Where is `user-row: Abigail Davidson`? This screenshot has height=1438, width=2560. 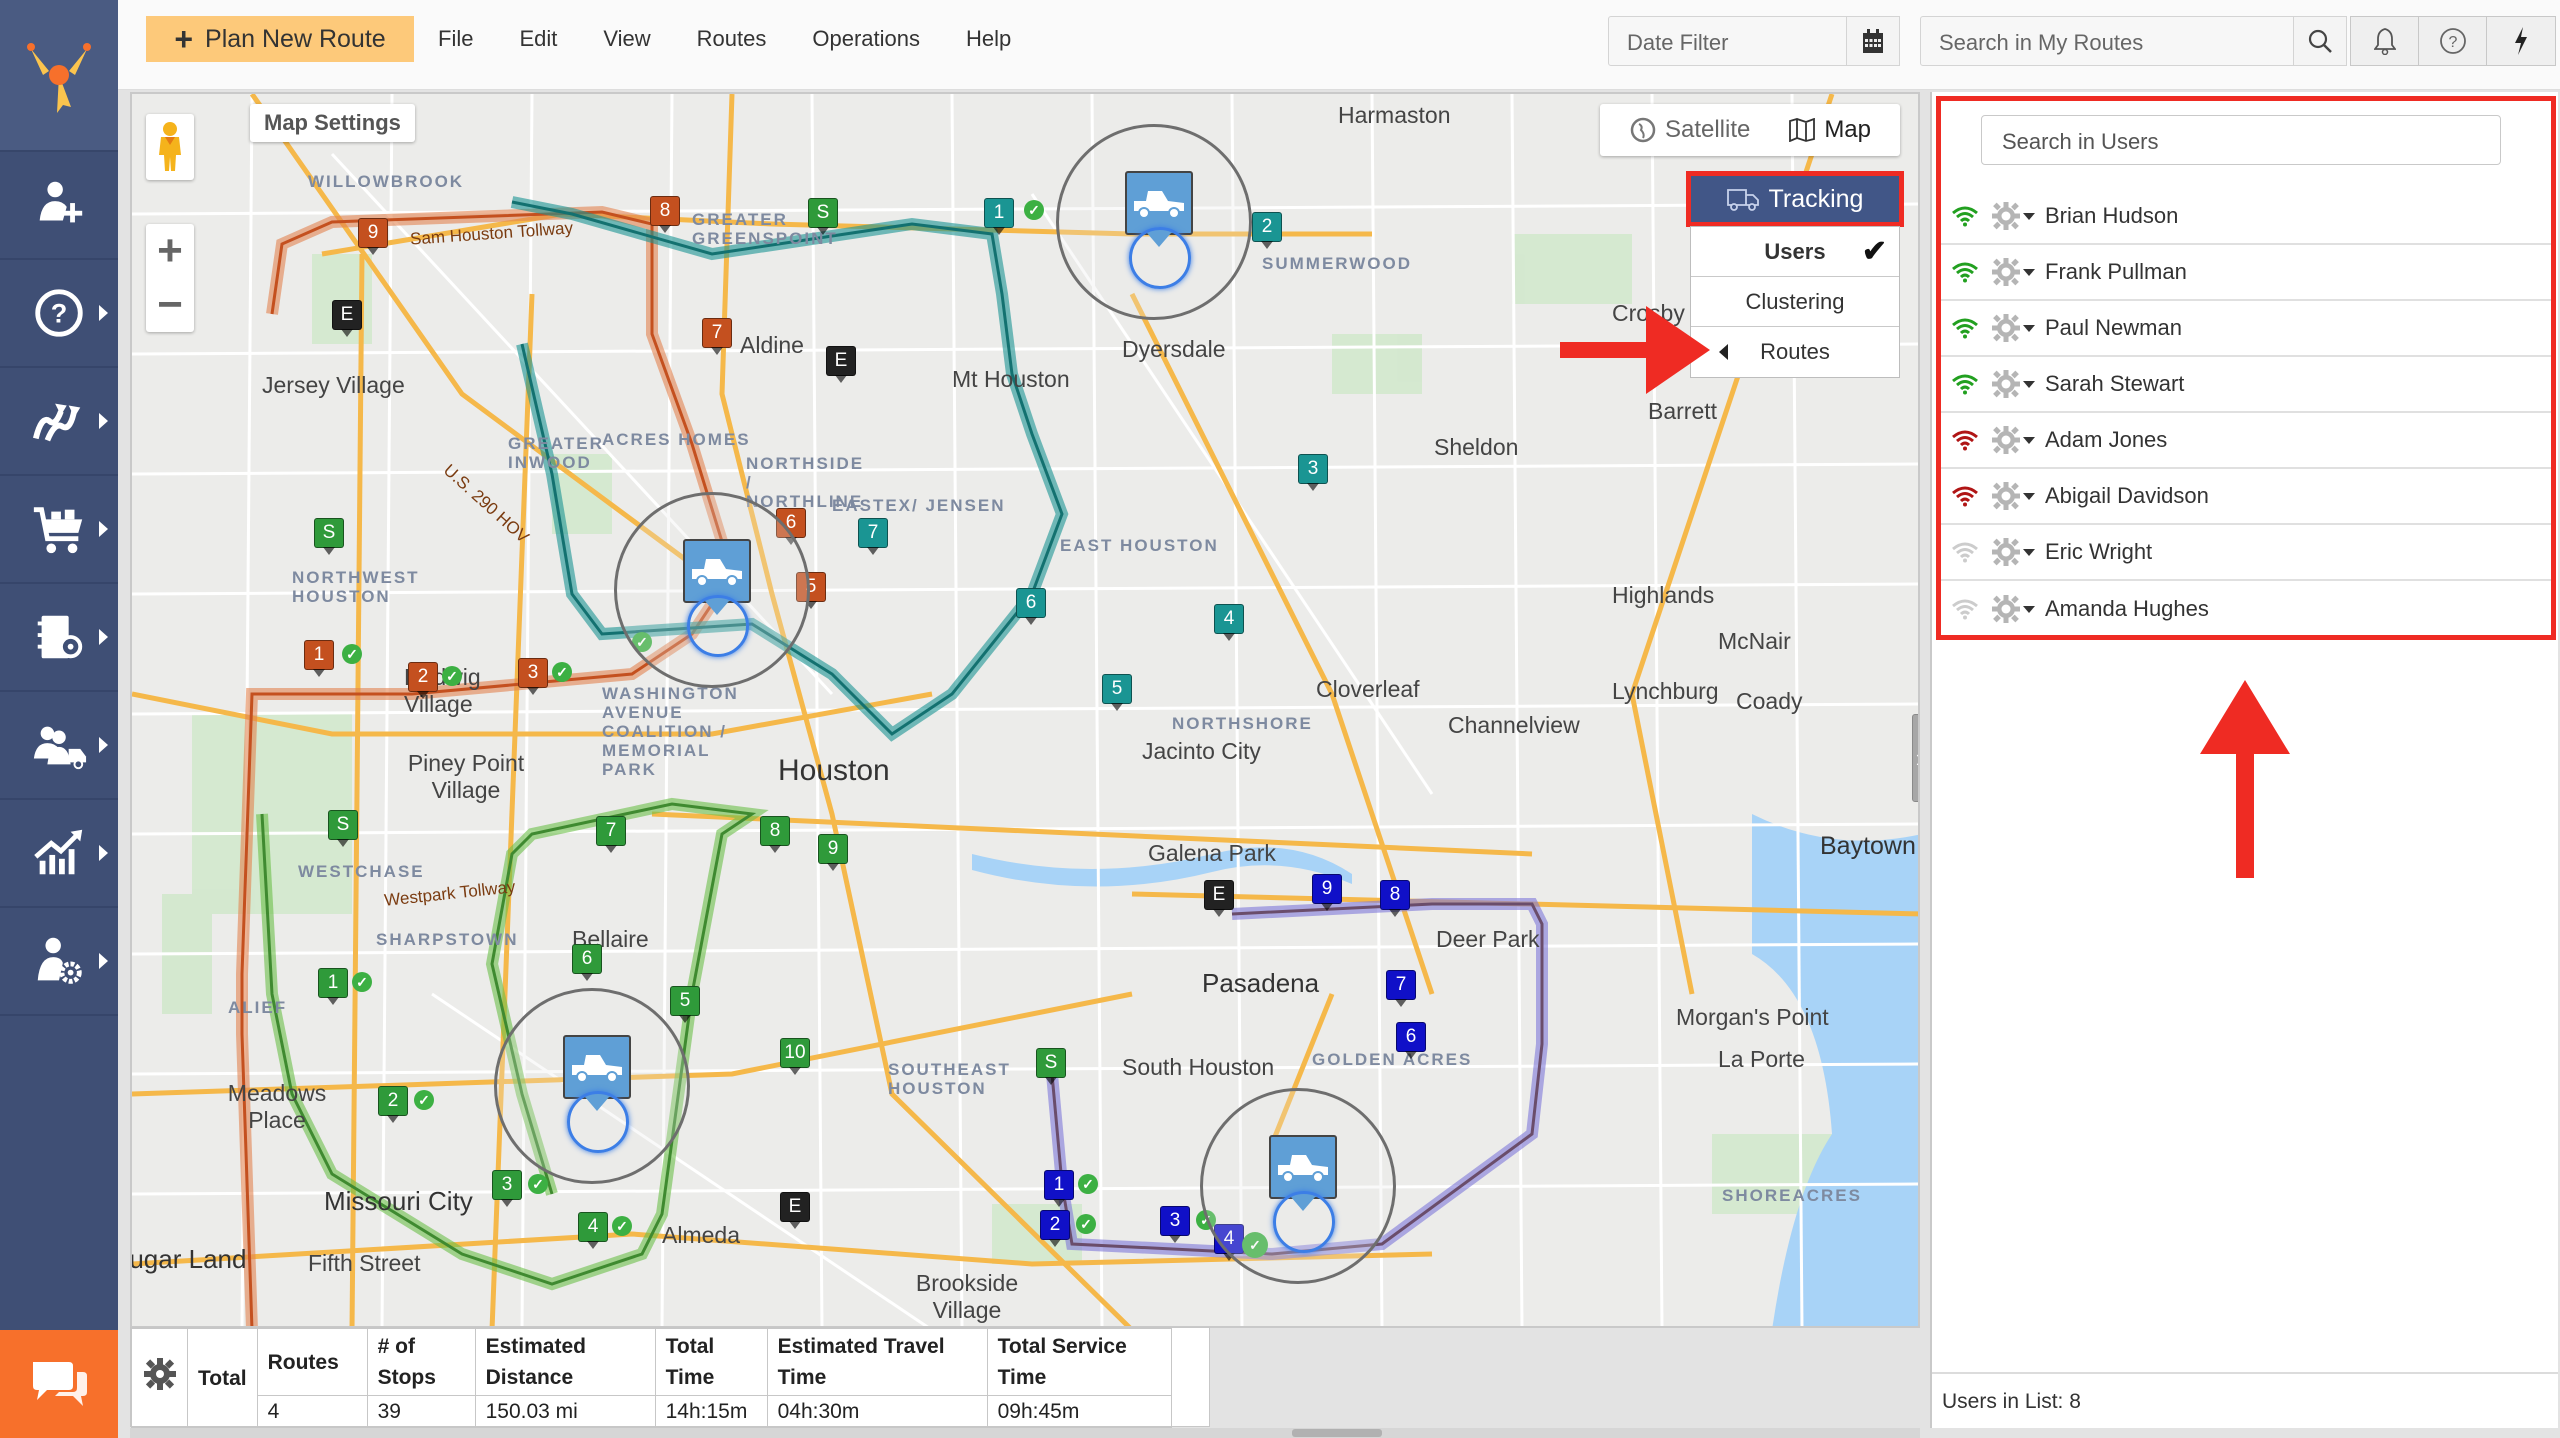
user-row: Abigail Davidson is located at coordinates (2246, 497).